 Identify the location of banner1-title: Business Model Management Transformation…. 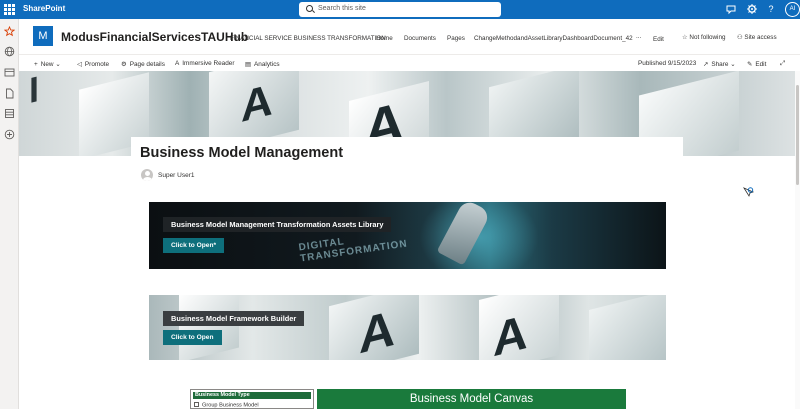
(277, 224).